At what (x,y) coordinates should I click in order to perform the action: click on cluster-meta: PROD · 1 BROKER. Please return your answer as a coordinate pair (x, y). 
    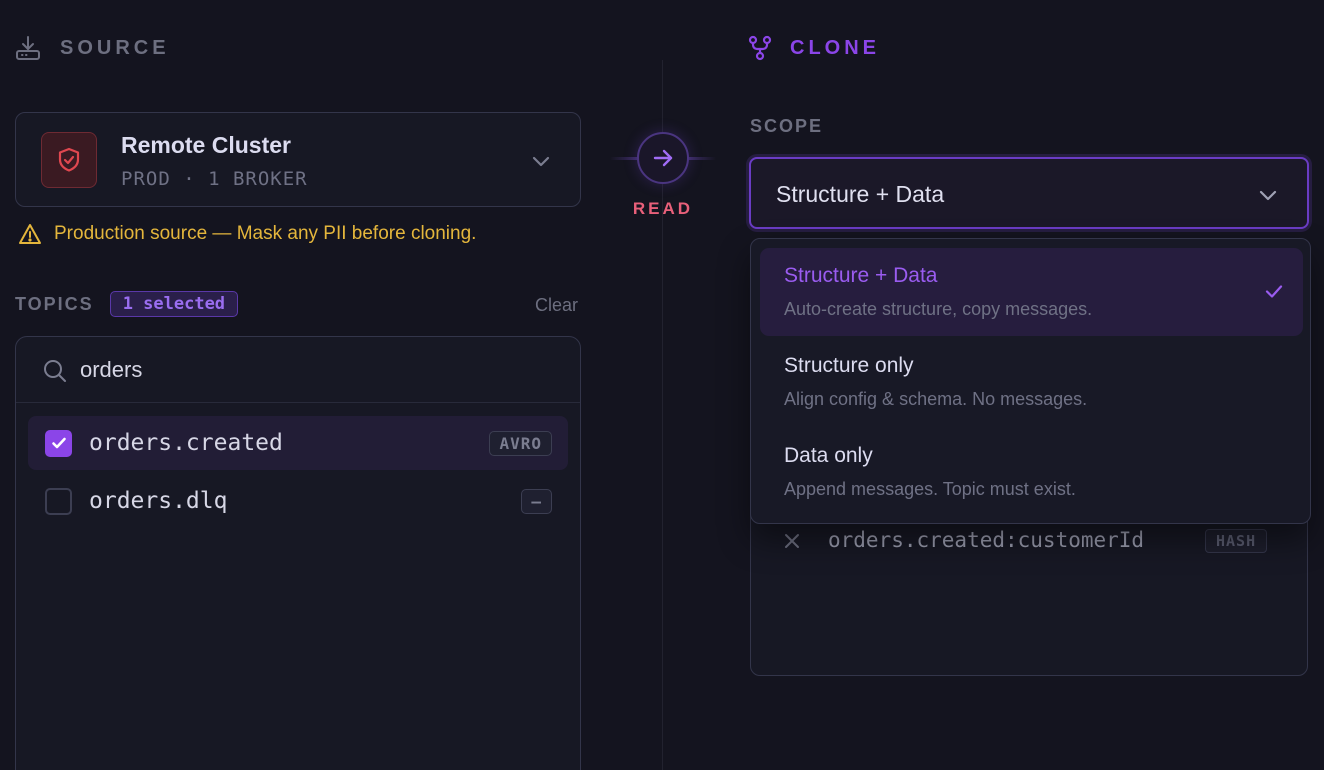
    Looking at the image, I should click on (214, 179).